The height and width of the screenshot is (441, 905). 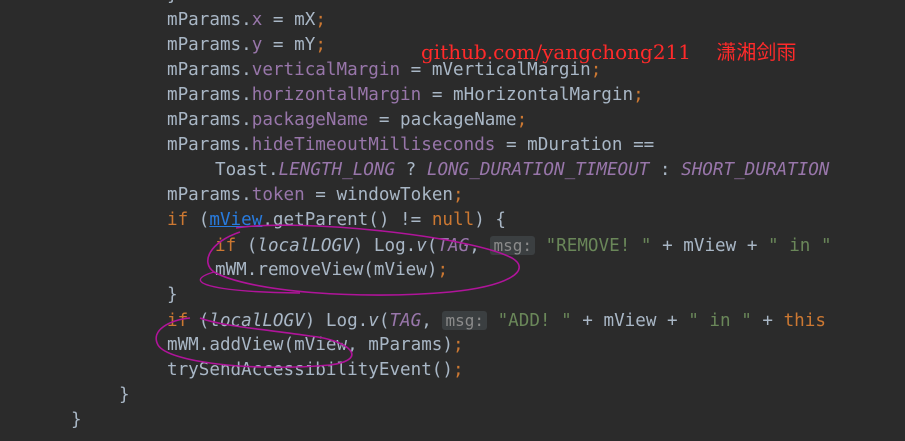 What do you see at coordinates (254, 343) in the screenshot?
I see `annotation-loop-add` at bounding box center [254, 343].